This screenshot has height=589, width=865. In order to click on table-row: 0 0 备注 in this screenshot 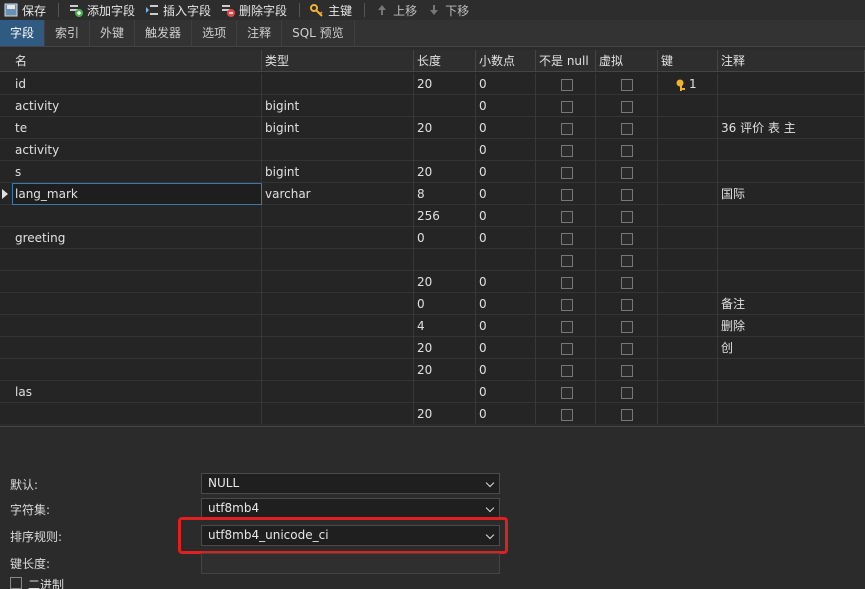, I will do `click(432, 304)`.